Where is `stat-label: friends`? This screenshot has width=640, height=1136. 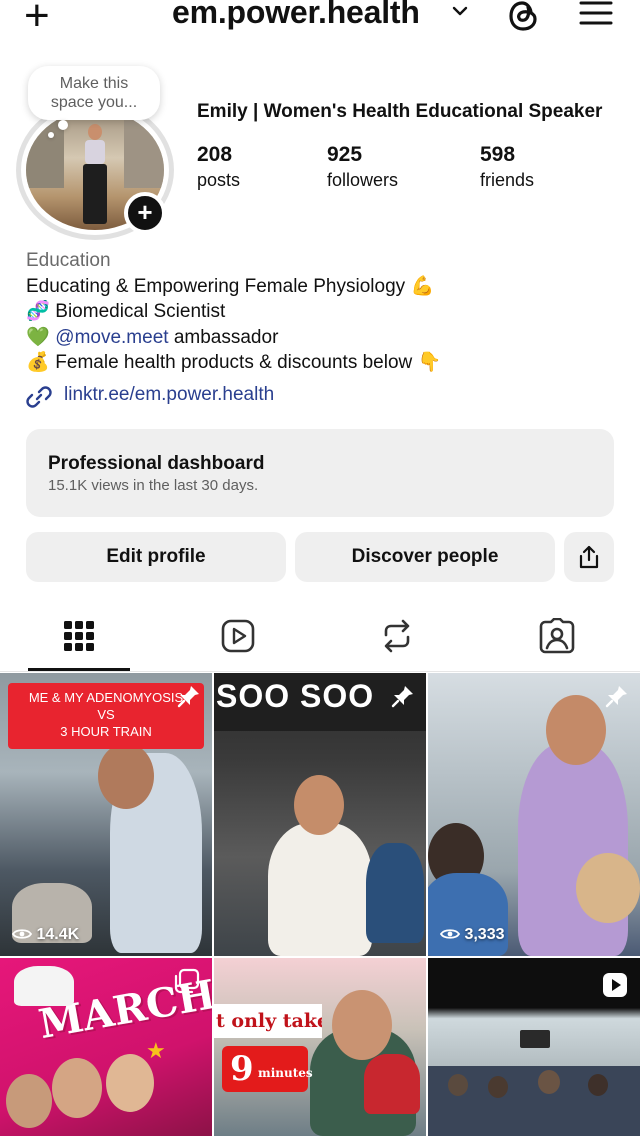 stat-label: friends is located at coordinates (507, 180).